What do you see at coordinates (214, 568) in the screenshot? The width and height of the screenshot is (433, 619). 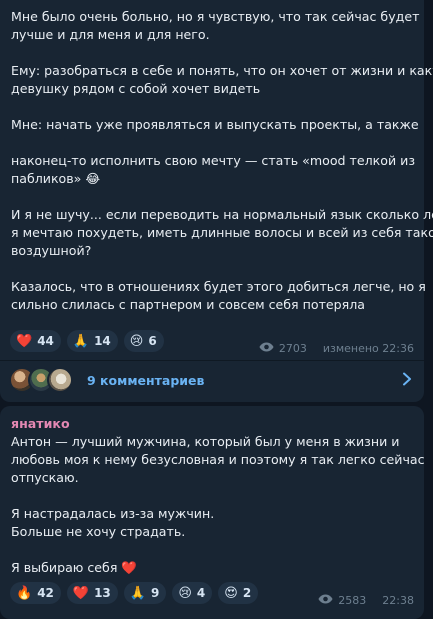 I see `comment-paragraph: Я выбираю себя ❤️` at bounding box center [214, 568].